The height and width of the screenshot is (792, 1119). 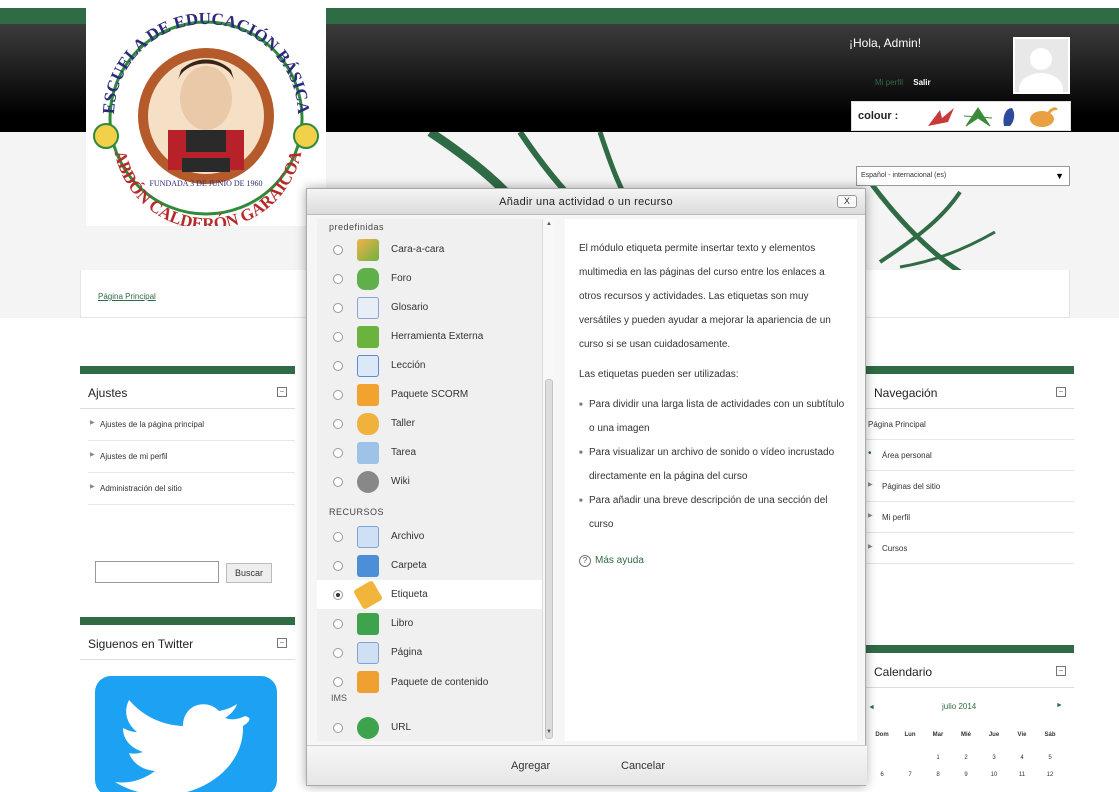 What do you see at coordinates (549, 224) in the screenshot?
I see `scroll-up-icon: ▲` at bounding box center [549, 224].